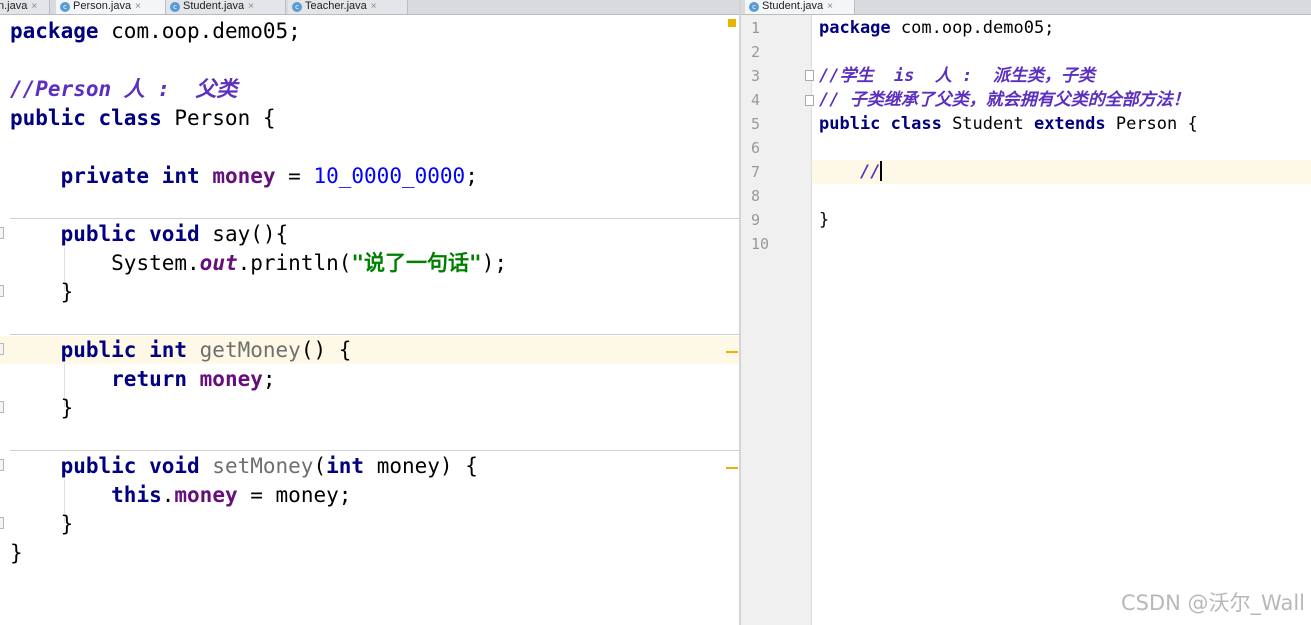 The image size is (1311, 625). What do you see at coordinates (732, 23) in the screenshot?
I see `analysis-status-icon` at bounding box center [732, 23].